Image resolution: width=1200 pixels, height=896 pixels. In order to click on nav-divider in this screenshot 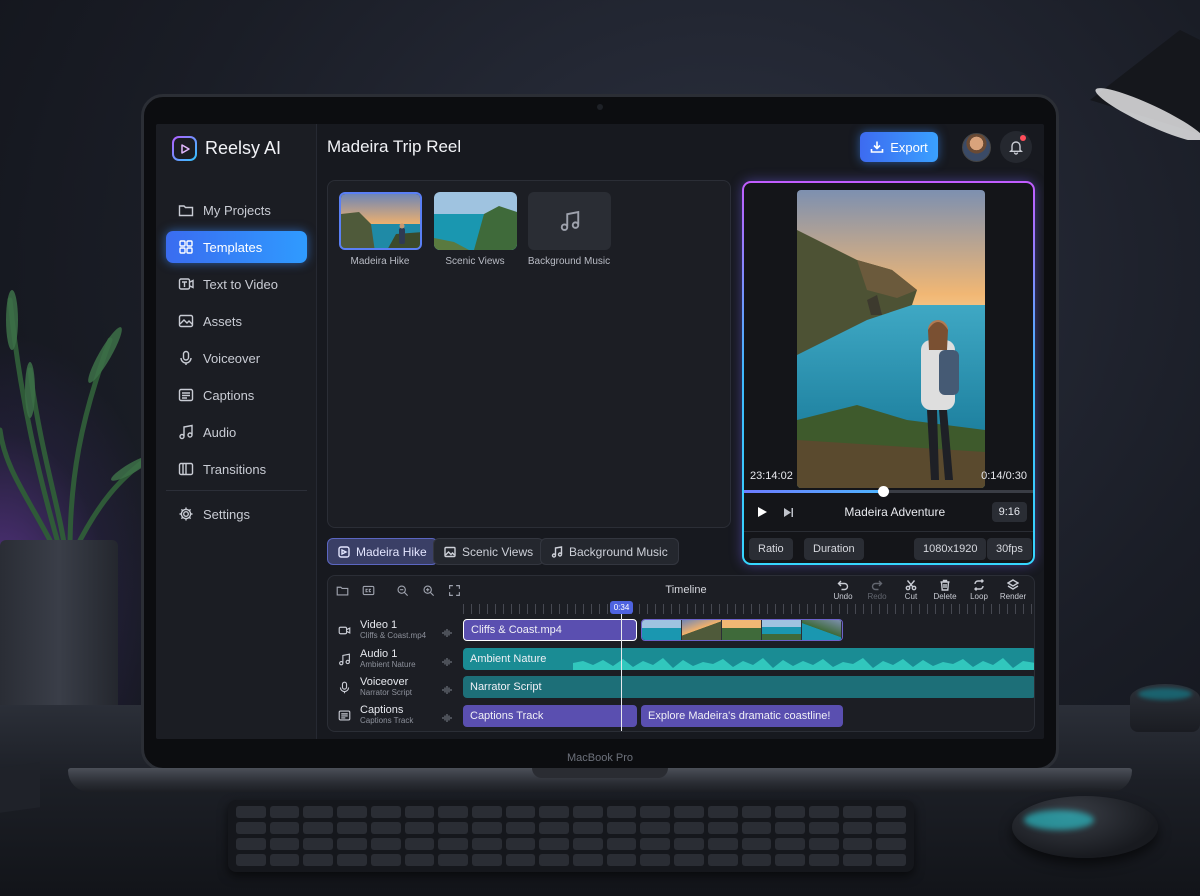, I will do `click(236, 490)`.